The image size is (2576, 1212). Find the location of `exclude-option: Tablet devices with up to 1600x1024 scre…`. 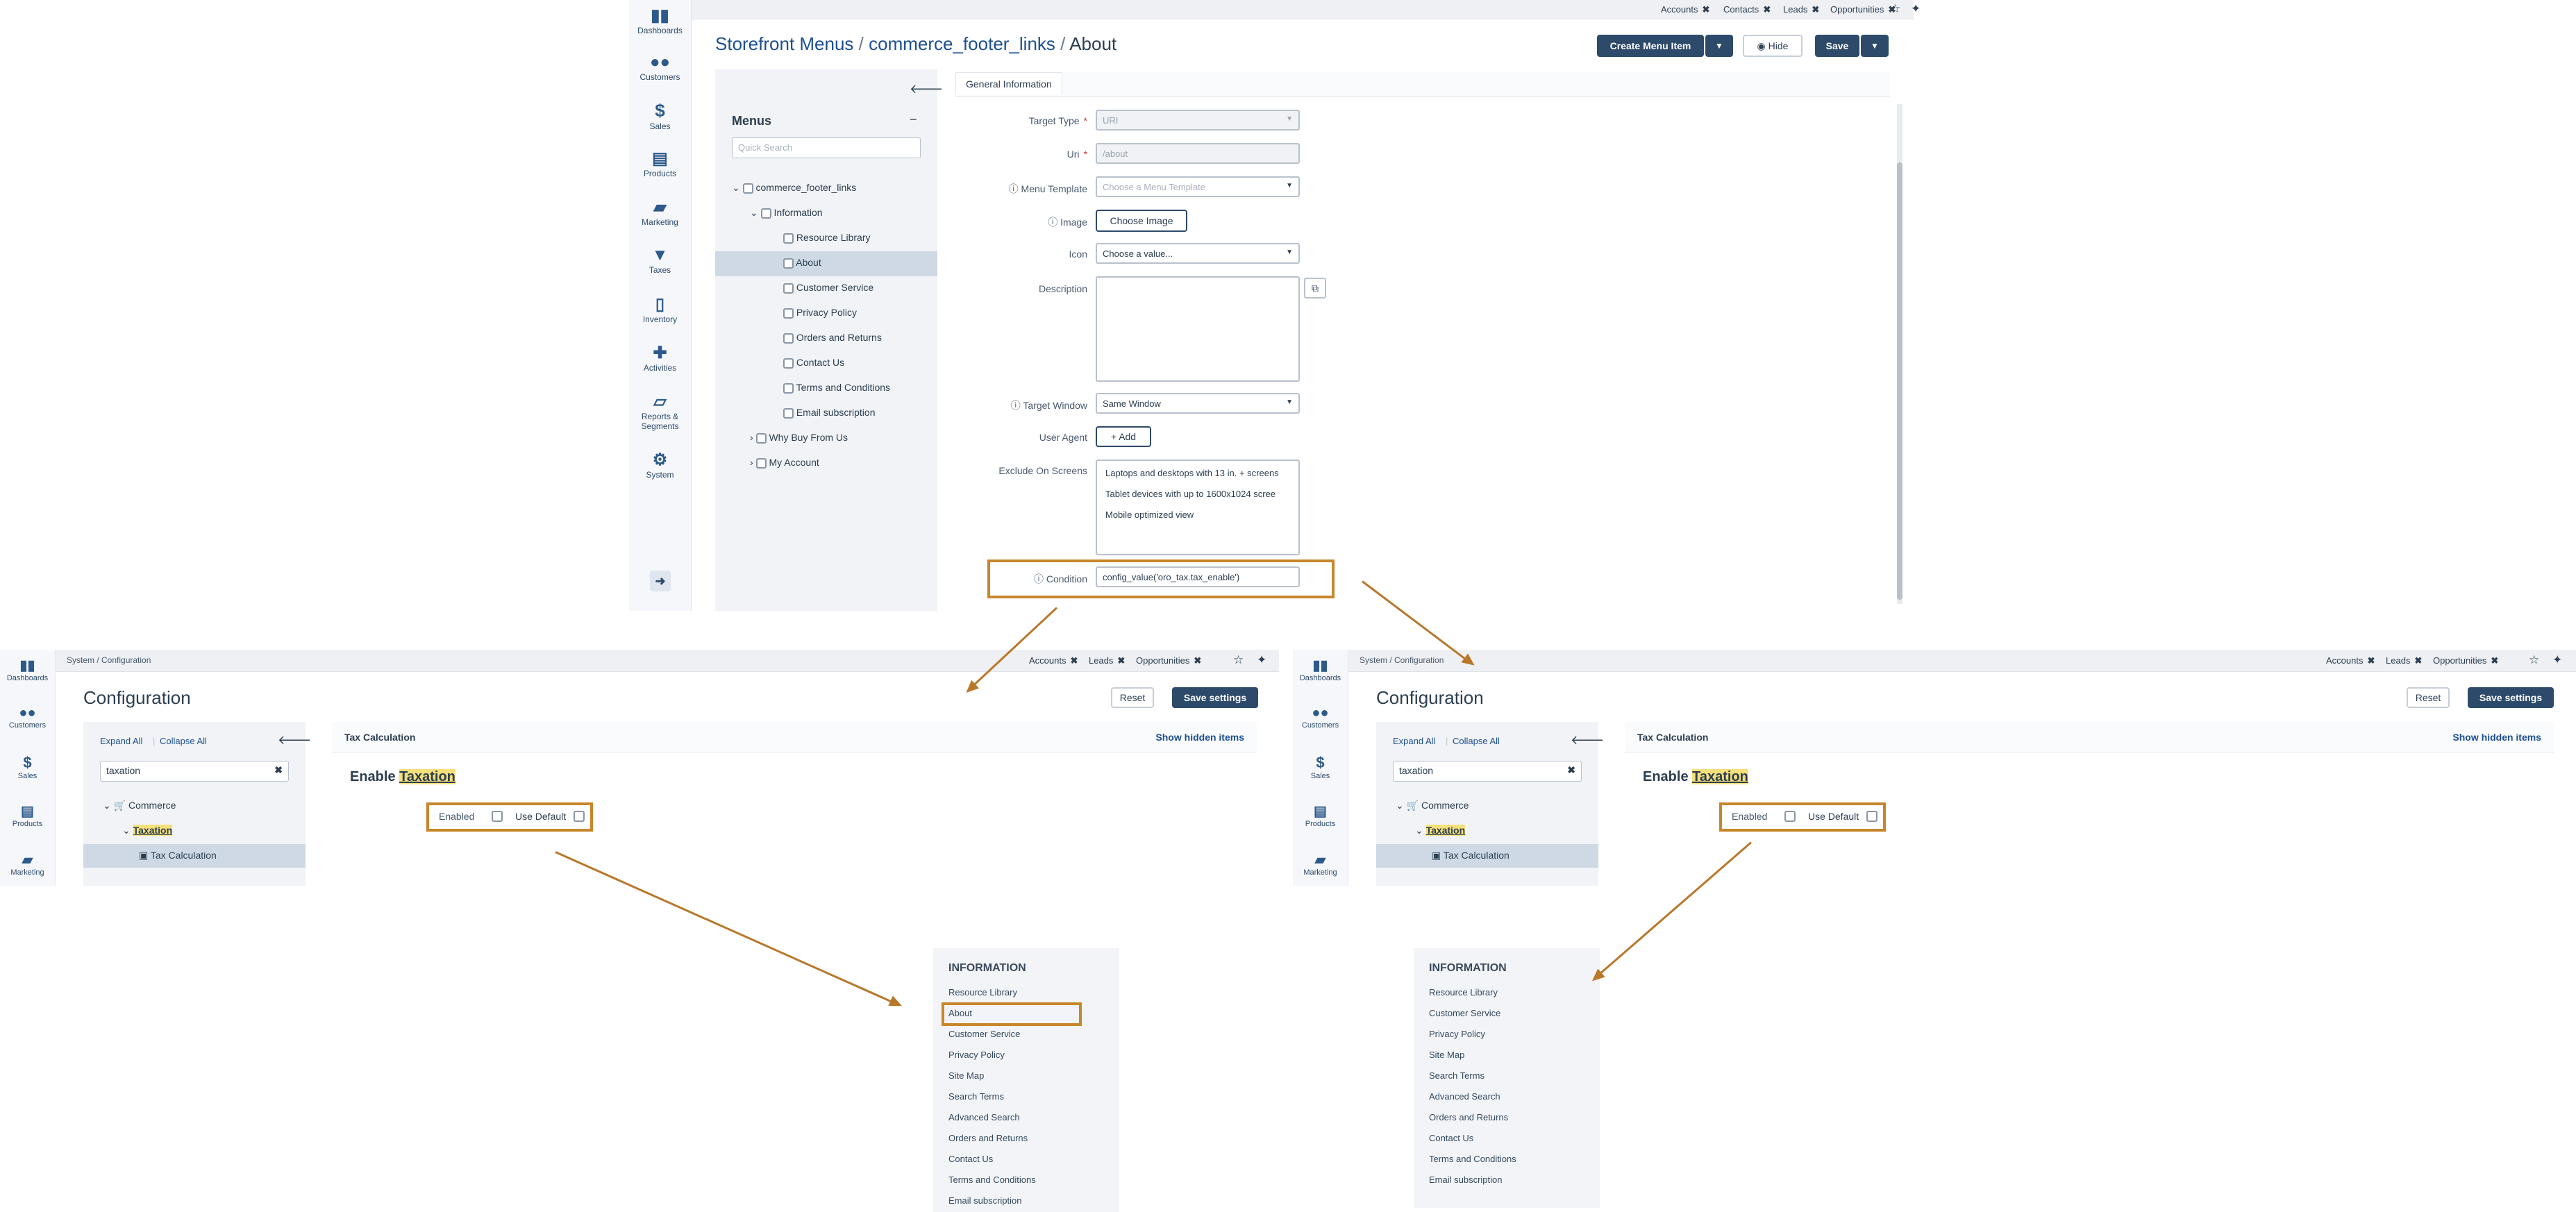

exclude-option: Tablet devices with up to 1600x1024 scre… is located at coordinates (1190, 494).